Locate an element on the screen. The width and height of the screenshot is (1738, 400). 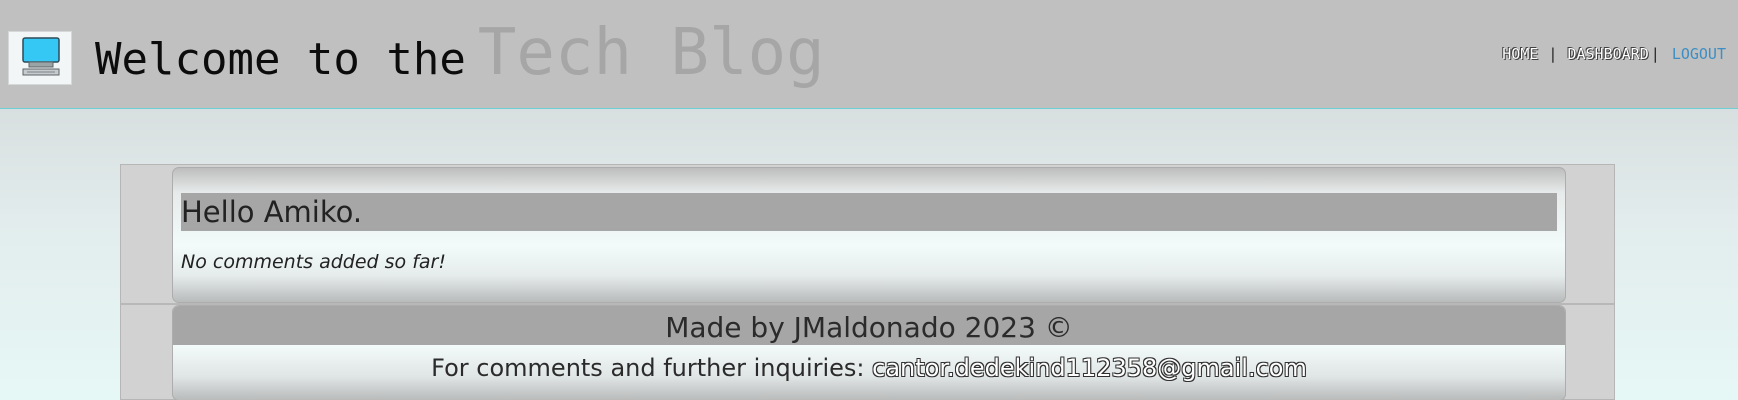
card-body-text: No comments added so far! is located at coordinates (313, 262).